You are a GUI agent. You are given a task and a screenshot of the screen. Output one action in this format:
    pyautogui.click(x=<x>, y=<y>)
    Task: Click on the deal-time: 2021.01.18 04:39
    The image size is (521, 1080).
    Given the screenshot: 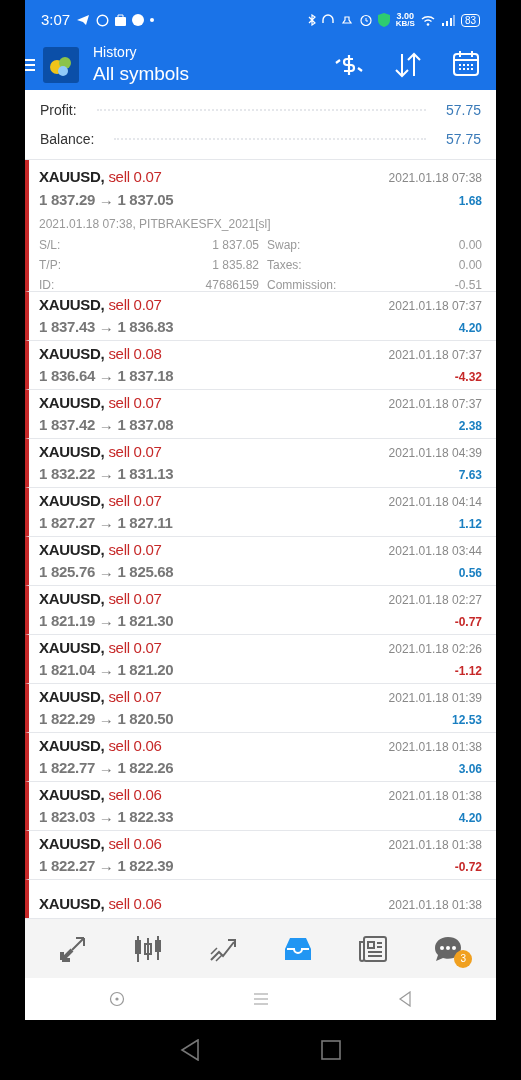 What is the action you would take?
    pyautogui.click(x=435, y=453)
    